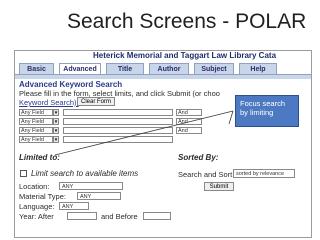  I want to click on material-type-select: ANY, so click(99, 196).